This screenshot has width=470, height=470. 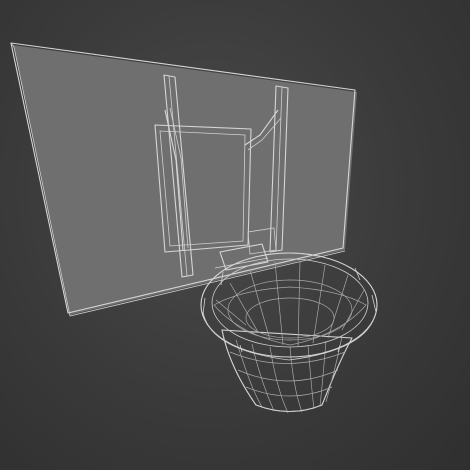 I want to click on net, so click(x=287, y=371).